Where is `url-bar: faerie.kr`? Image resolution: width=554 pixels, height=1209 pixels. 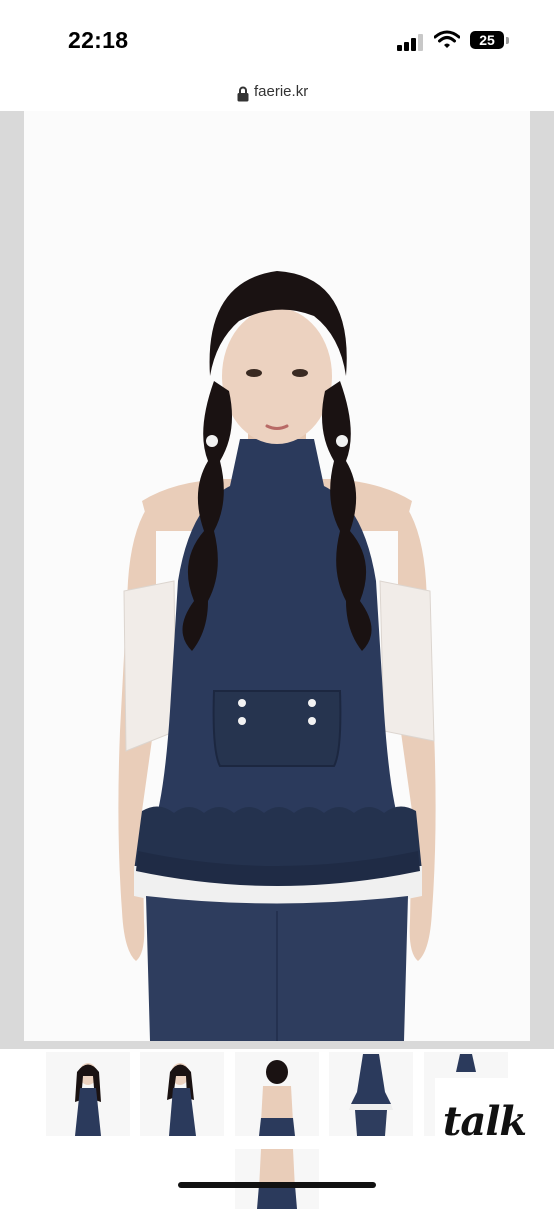
url-bar: faerie.kr is located at coordinates (277, 95).